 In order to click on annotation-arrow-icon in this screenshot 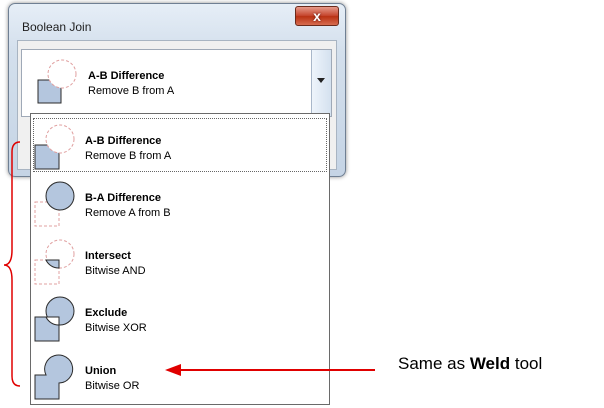, I will do `click(270, 370)`.